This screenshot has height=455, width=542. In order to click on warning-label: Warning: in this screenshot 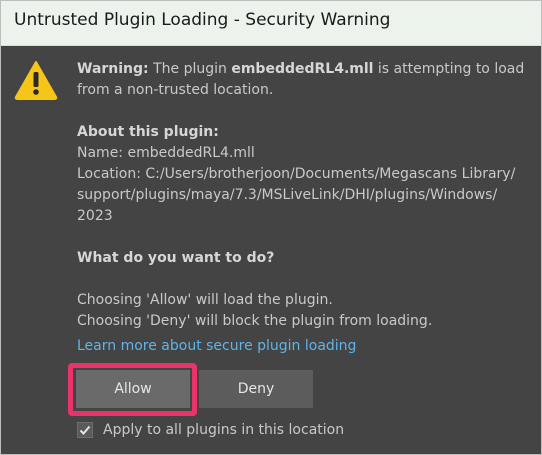, I will do `click(113, 69)`.